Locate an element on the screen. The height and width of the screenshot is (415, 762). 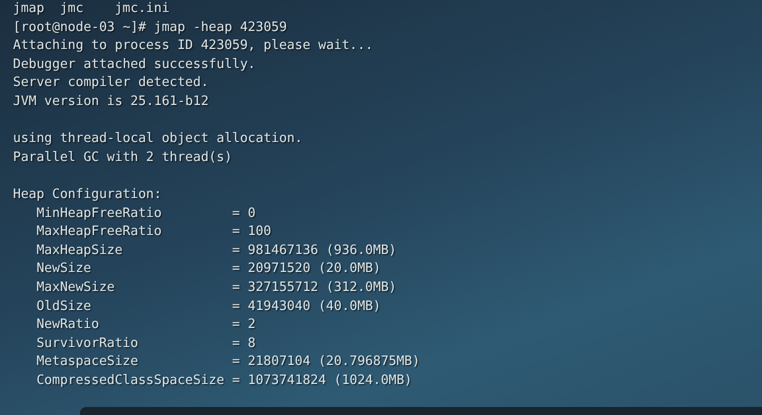
setting-name: MetaspaceSize is located at coordinates (88, 362).